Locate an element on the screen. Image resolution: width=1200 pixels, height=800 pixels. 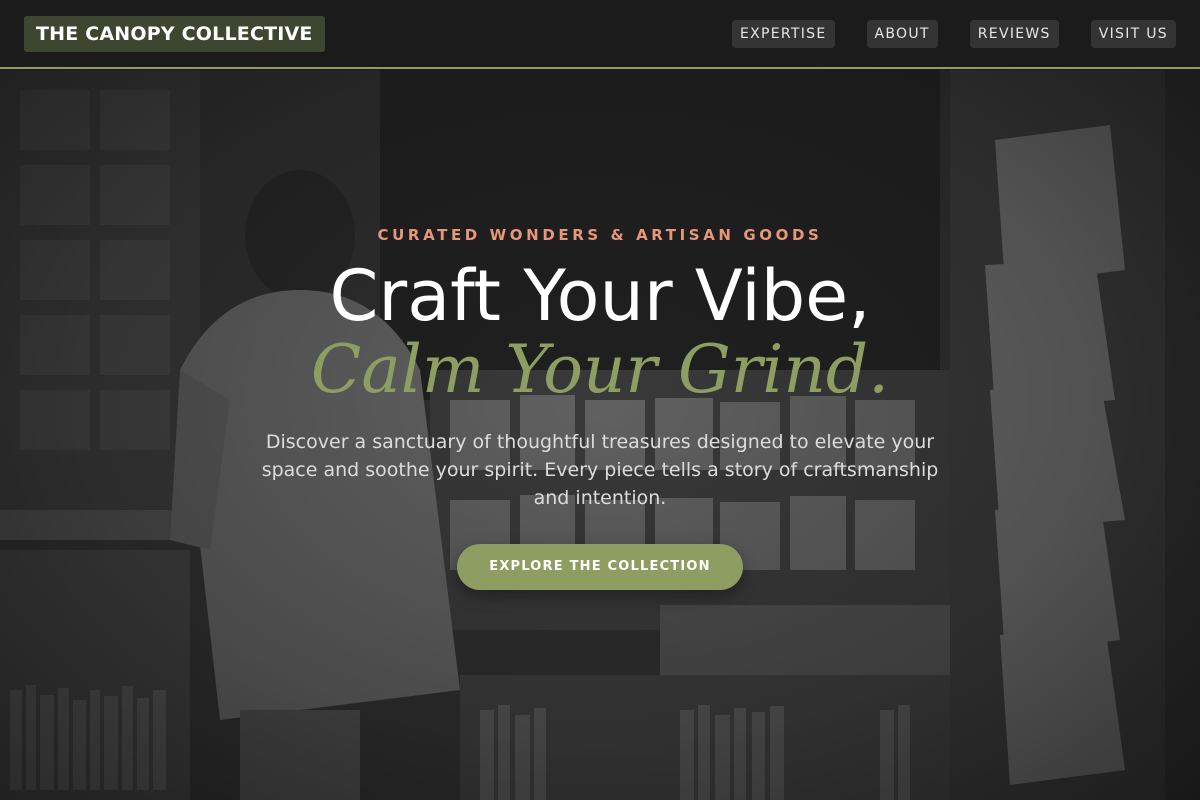
hero-headline: Craft Your Vibe, is located at coordinates (600, 296).